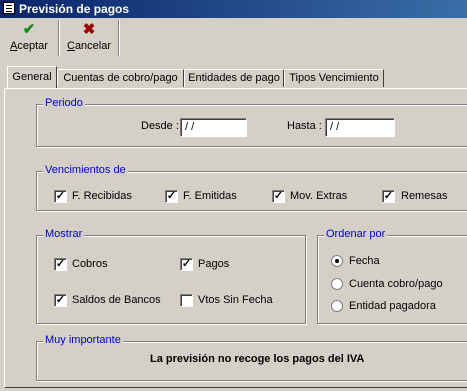 The height and width of the screenshot is (391, 467). I want to click on vencimientos-legend: Vencimientos de, so click(85, 170).